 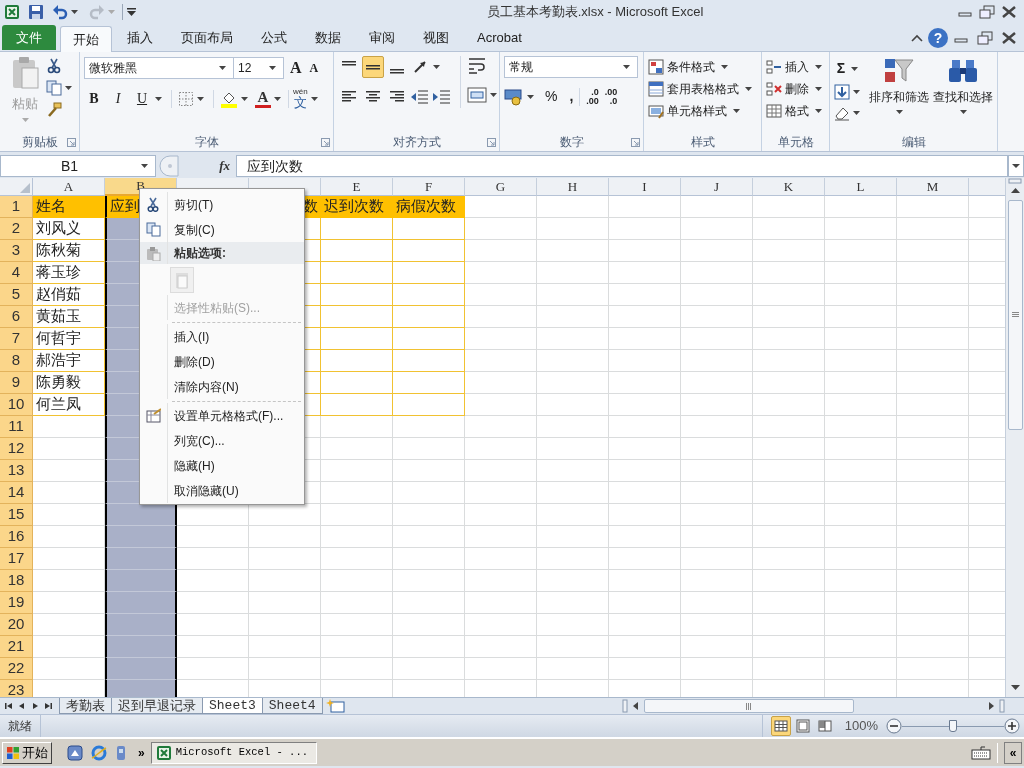 I want to click on ribbon-tab: 视图, so click(x=436, y=38).